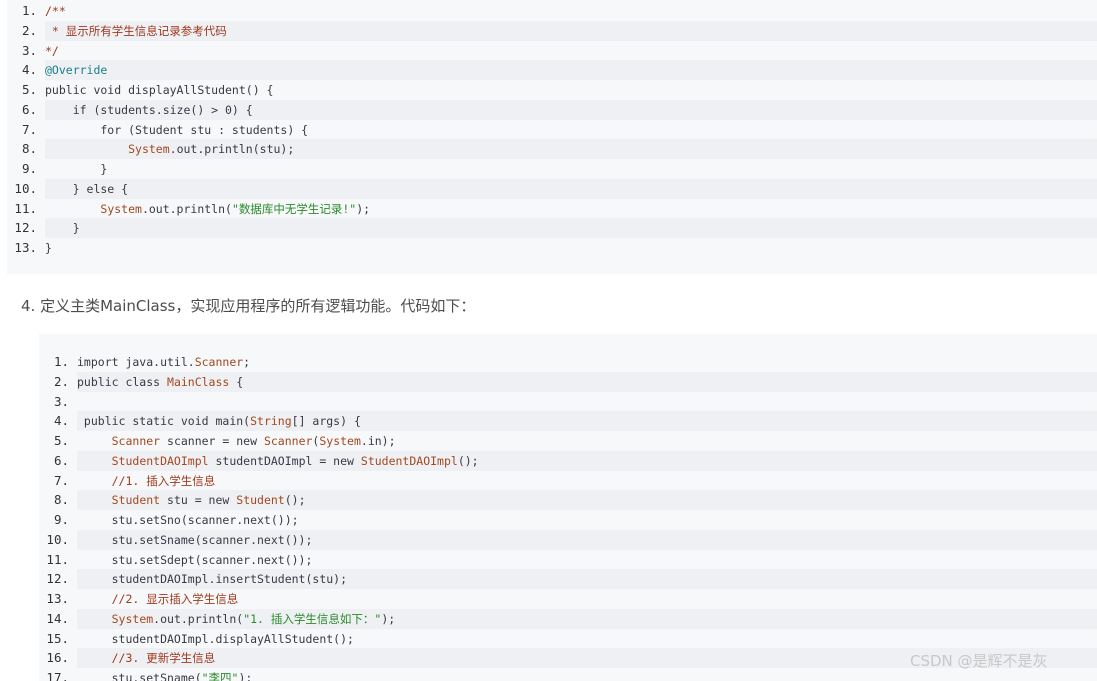  I want to click on code-line: 7. //1. 插入学生信息, so click(568, 481).